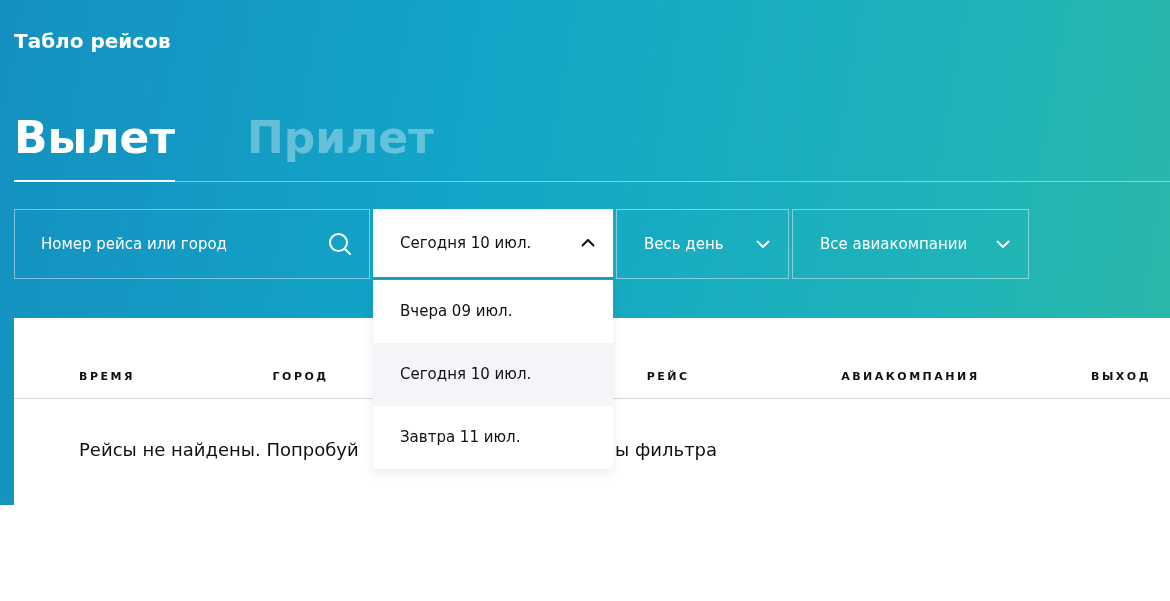 The width and height of the screenshot is (1170, 601). Describe the element at coordinates (588, 243) in the screenshot. I see `chevron-up-icon` at that location.